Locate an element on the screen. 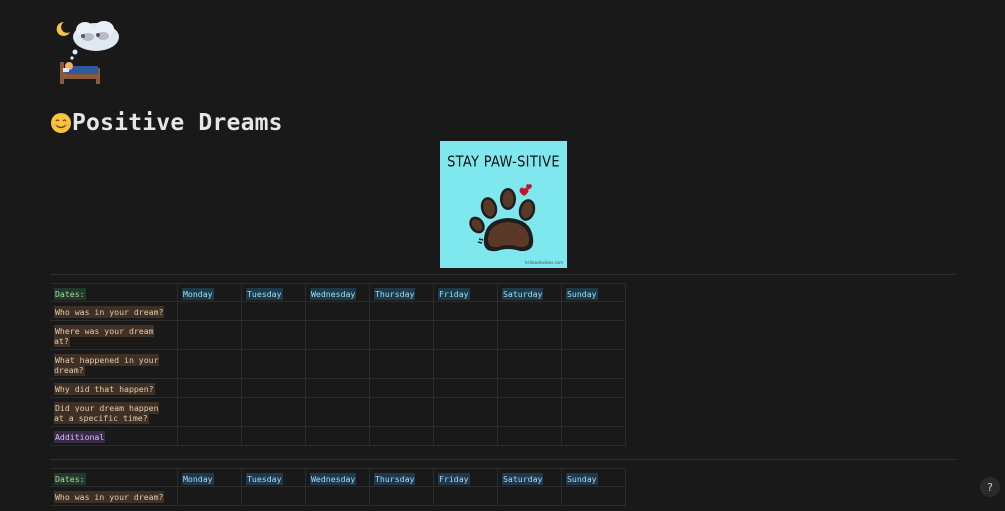 This screenshot has height=511, width=1005. day-saturday: Saturday is located at coordinates (523, 294).